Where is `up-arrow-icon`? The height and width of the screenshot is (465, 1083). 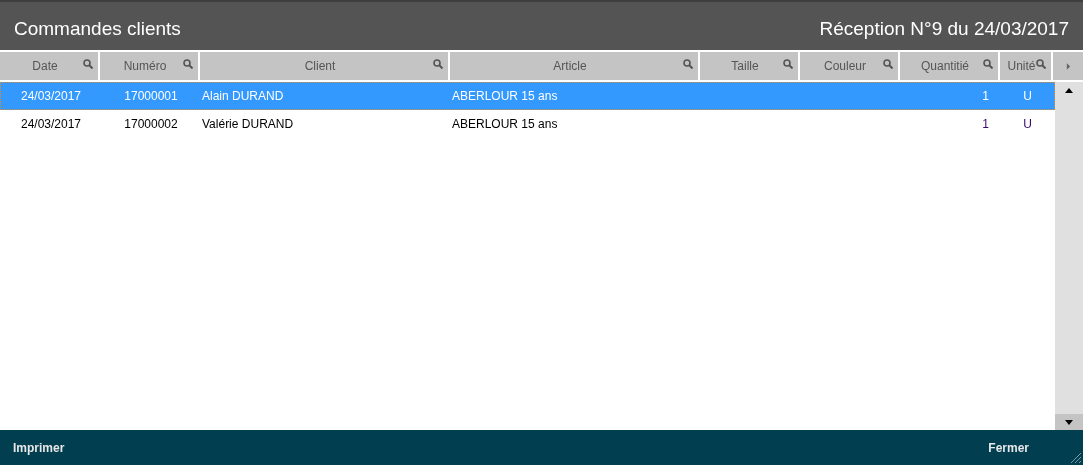 up-arrow-icon is located at coordinates (1069, 90).